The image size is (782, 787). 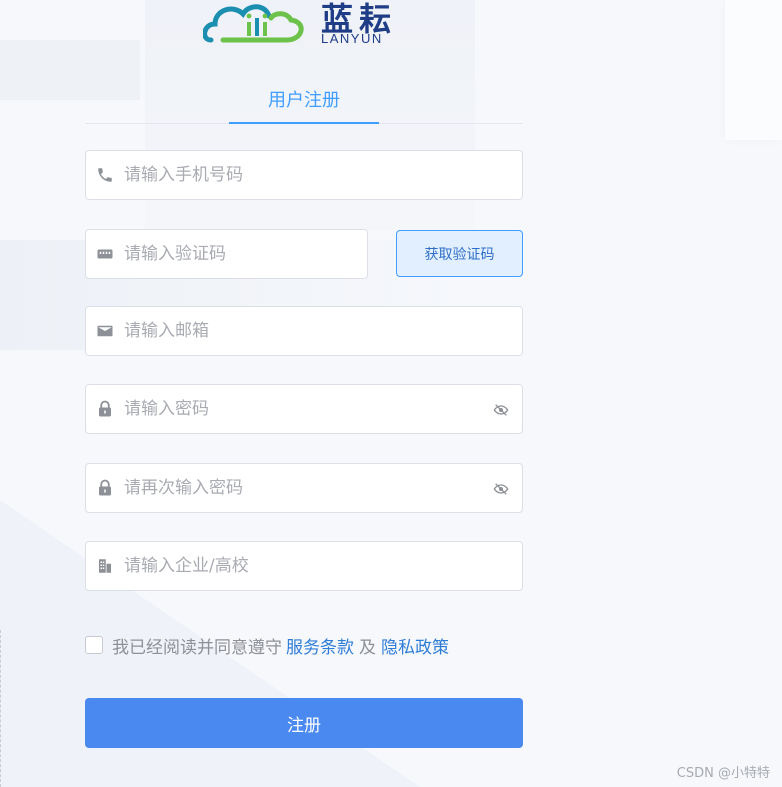 I want to click on privacy-link: 隐私政策, so click(x=415, y=645).